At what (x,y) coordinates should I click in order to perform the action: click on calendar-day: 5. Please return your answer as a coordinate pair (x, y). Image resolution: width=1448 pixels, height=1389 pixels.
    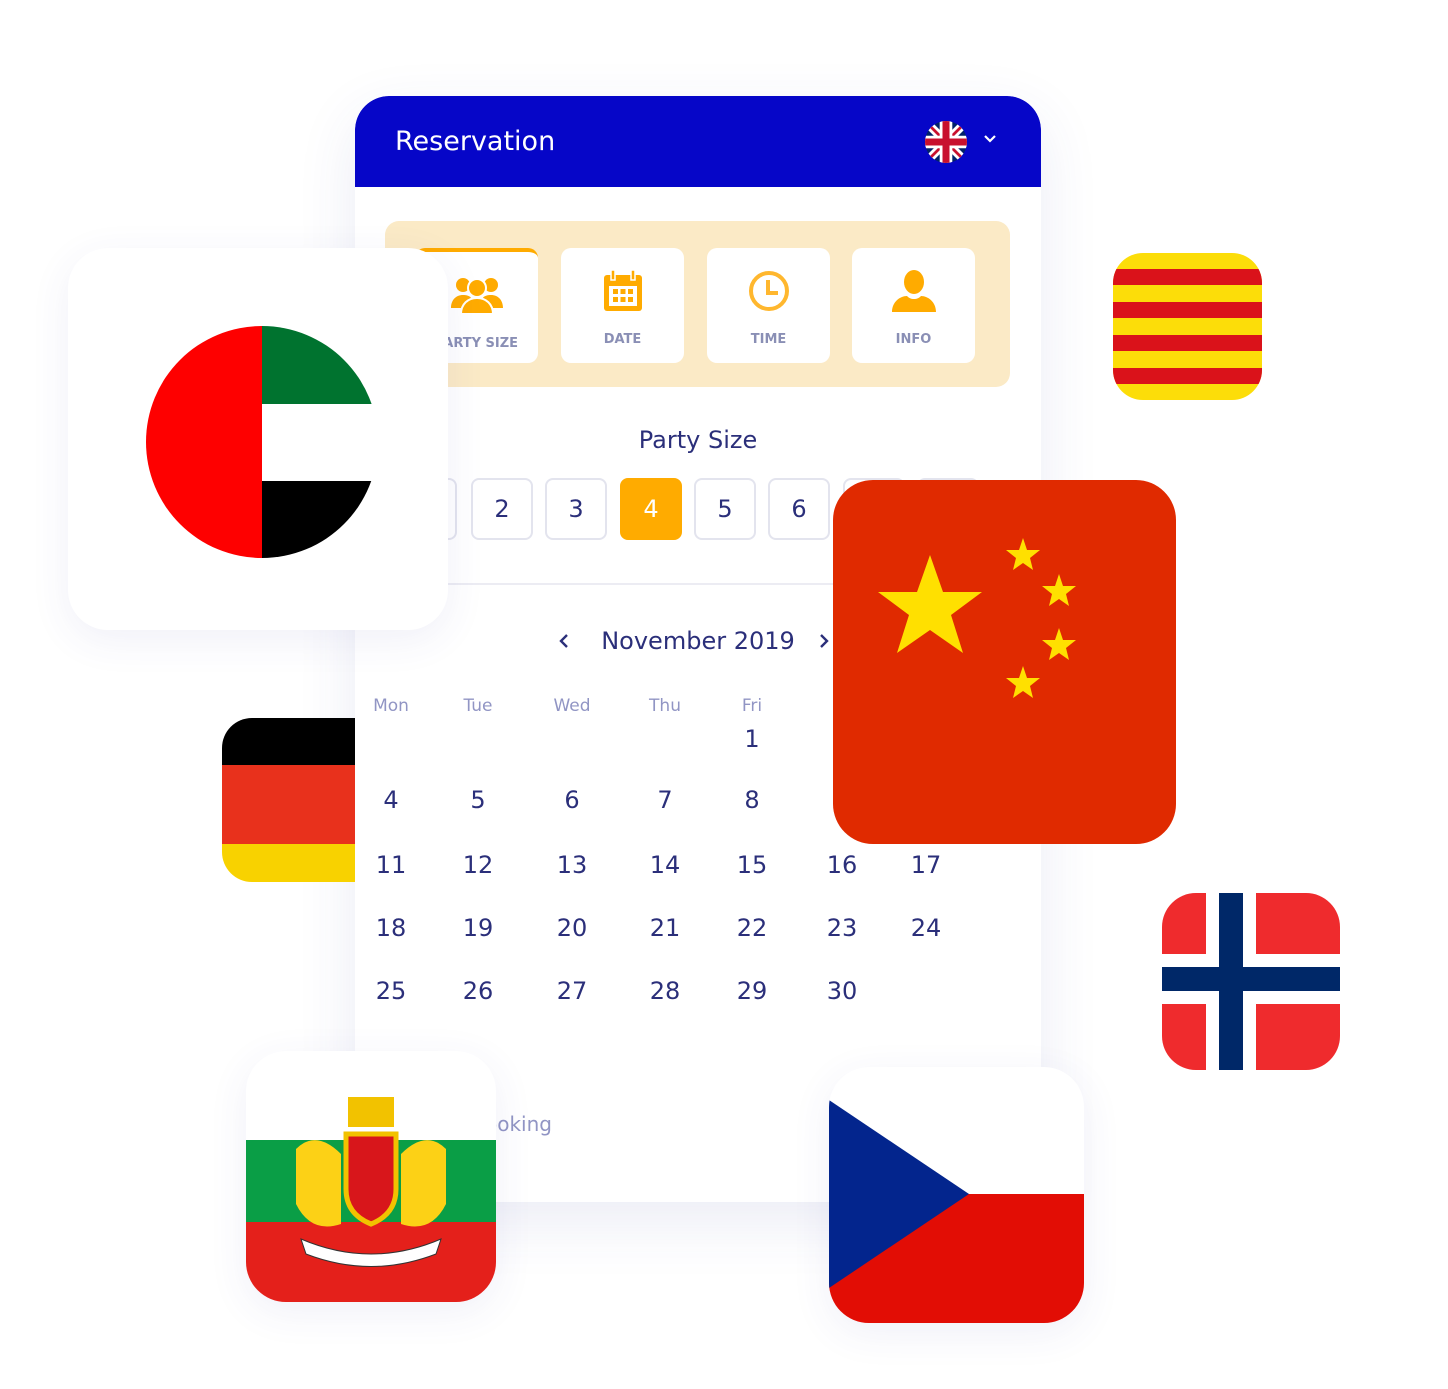
    Looking at the image, I should click on (478, 800).